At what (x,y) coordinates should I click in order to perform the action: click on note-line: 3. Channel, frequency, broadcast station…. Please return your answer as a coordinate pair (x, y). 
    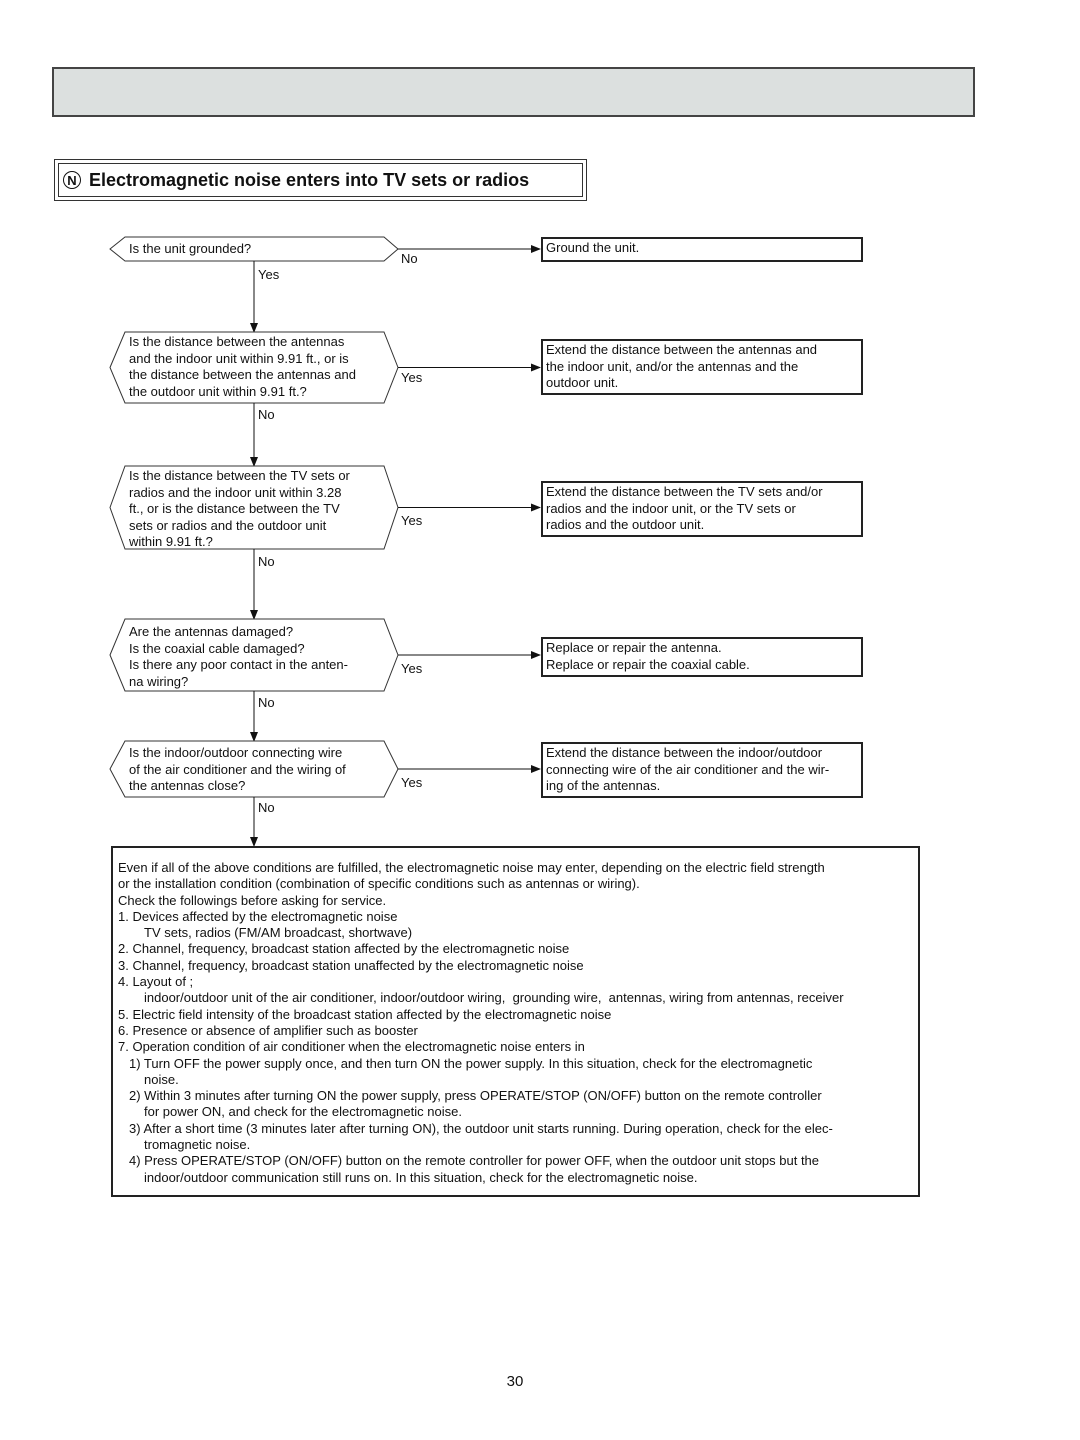
    Looking at the image, I should click on (351, 965).